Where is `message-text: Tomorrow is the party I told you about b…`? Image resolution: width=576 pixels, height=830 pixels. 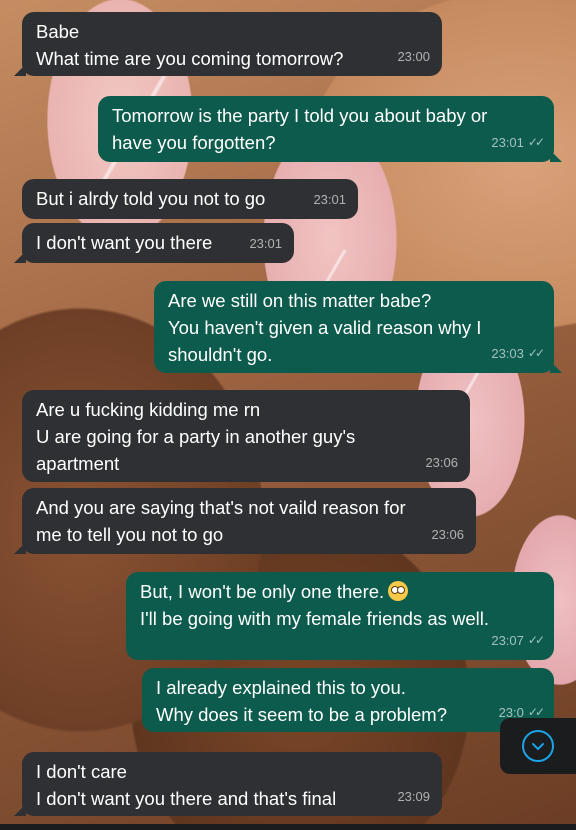 message-text: Tomorrow is the party I told you about b… is located at coordinates (300, 115).